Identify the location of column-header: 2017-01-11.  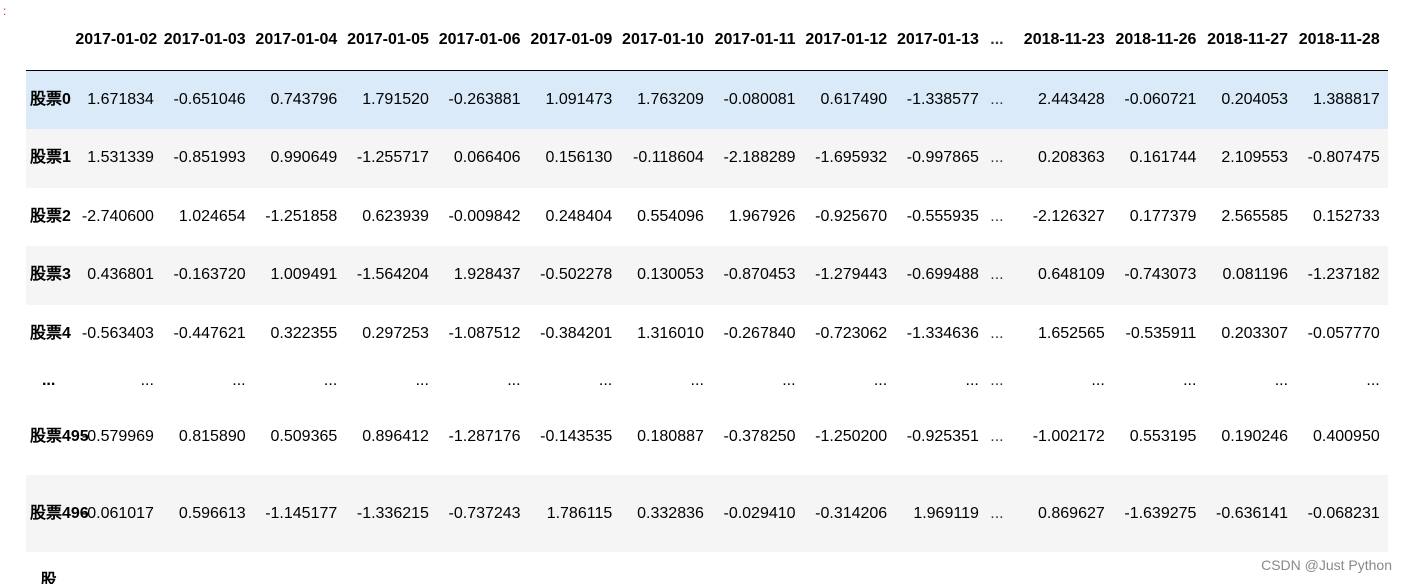
(753, 39).